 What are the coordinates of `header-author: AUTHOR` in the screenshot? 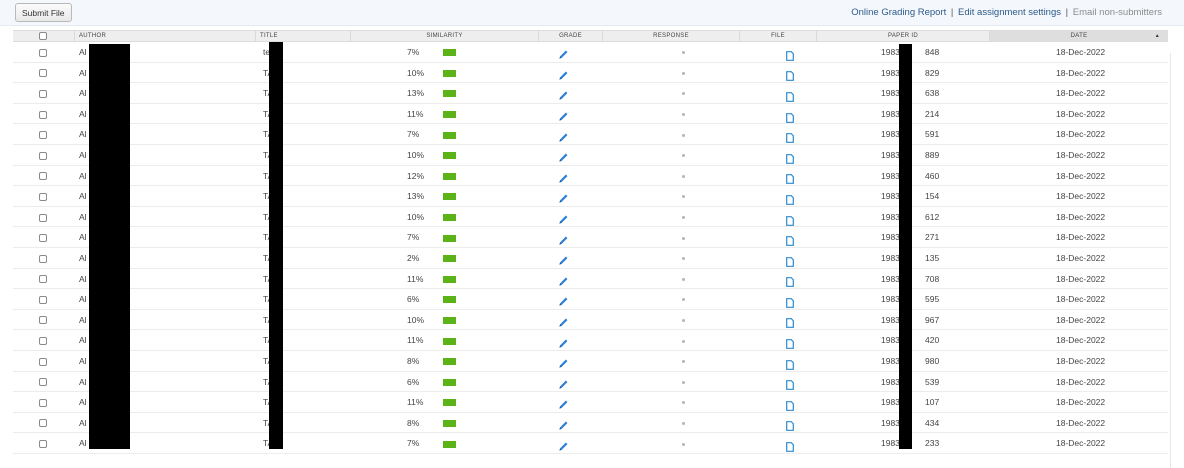 It's located at (165, 36).